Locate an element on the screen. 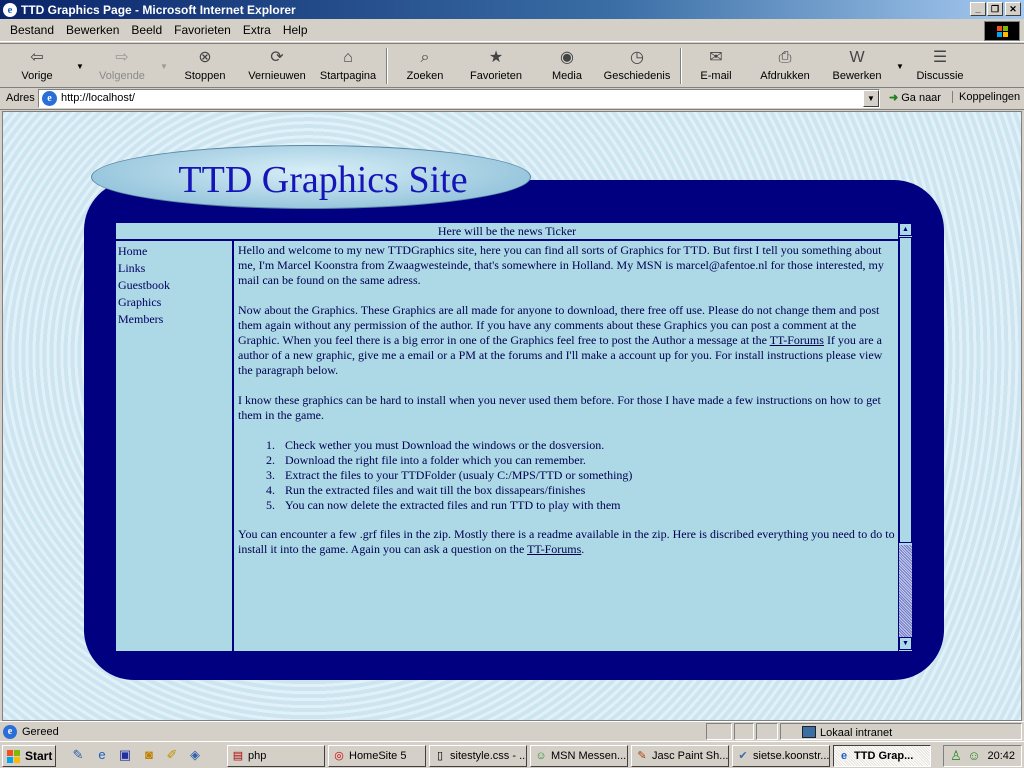  links-button: Koppelingen is located at coordinates (986, 97).